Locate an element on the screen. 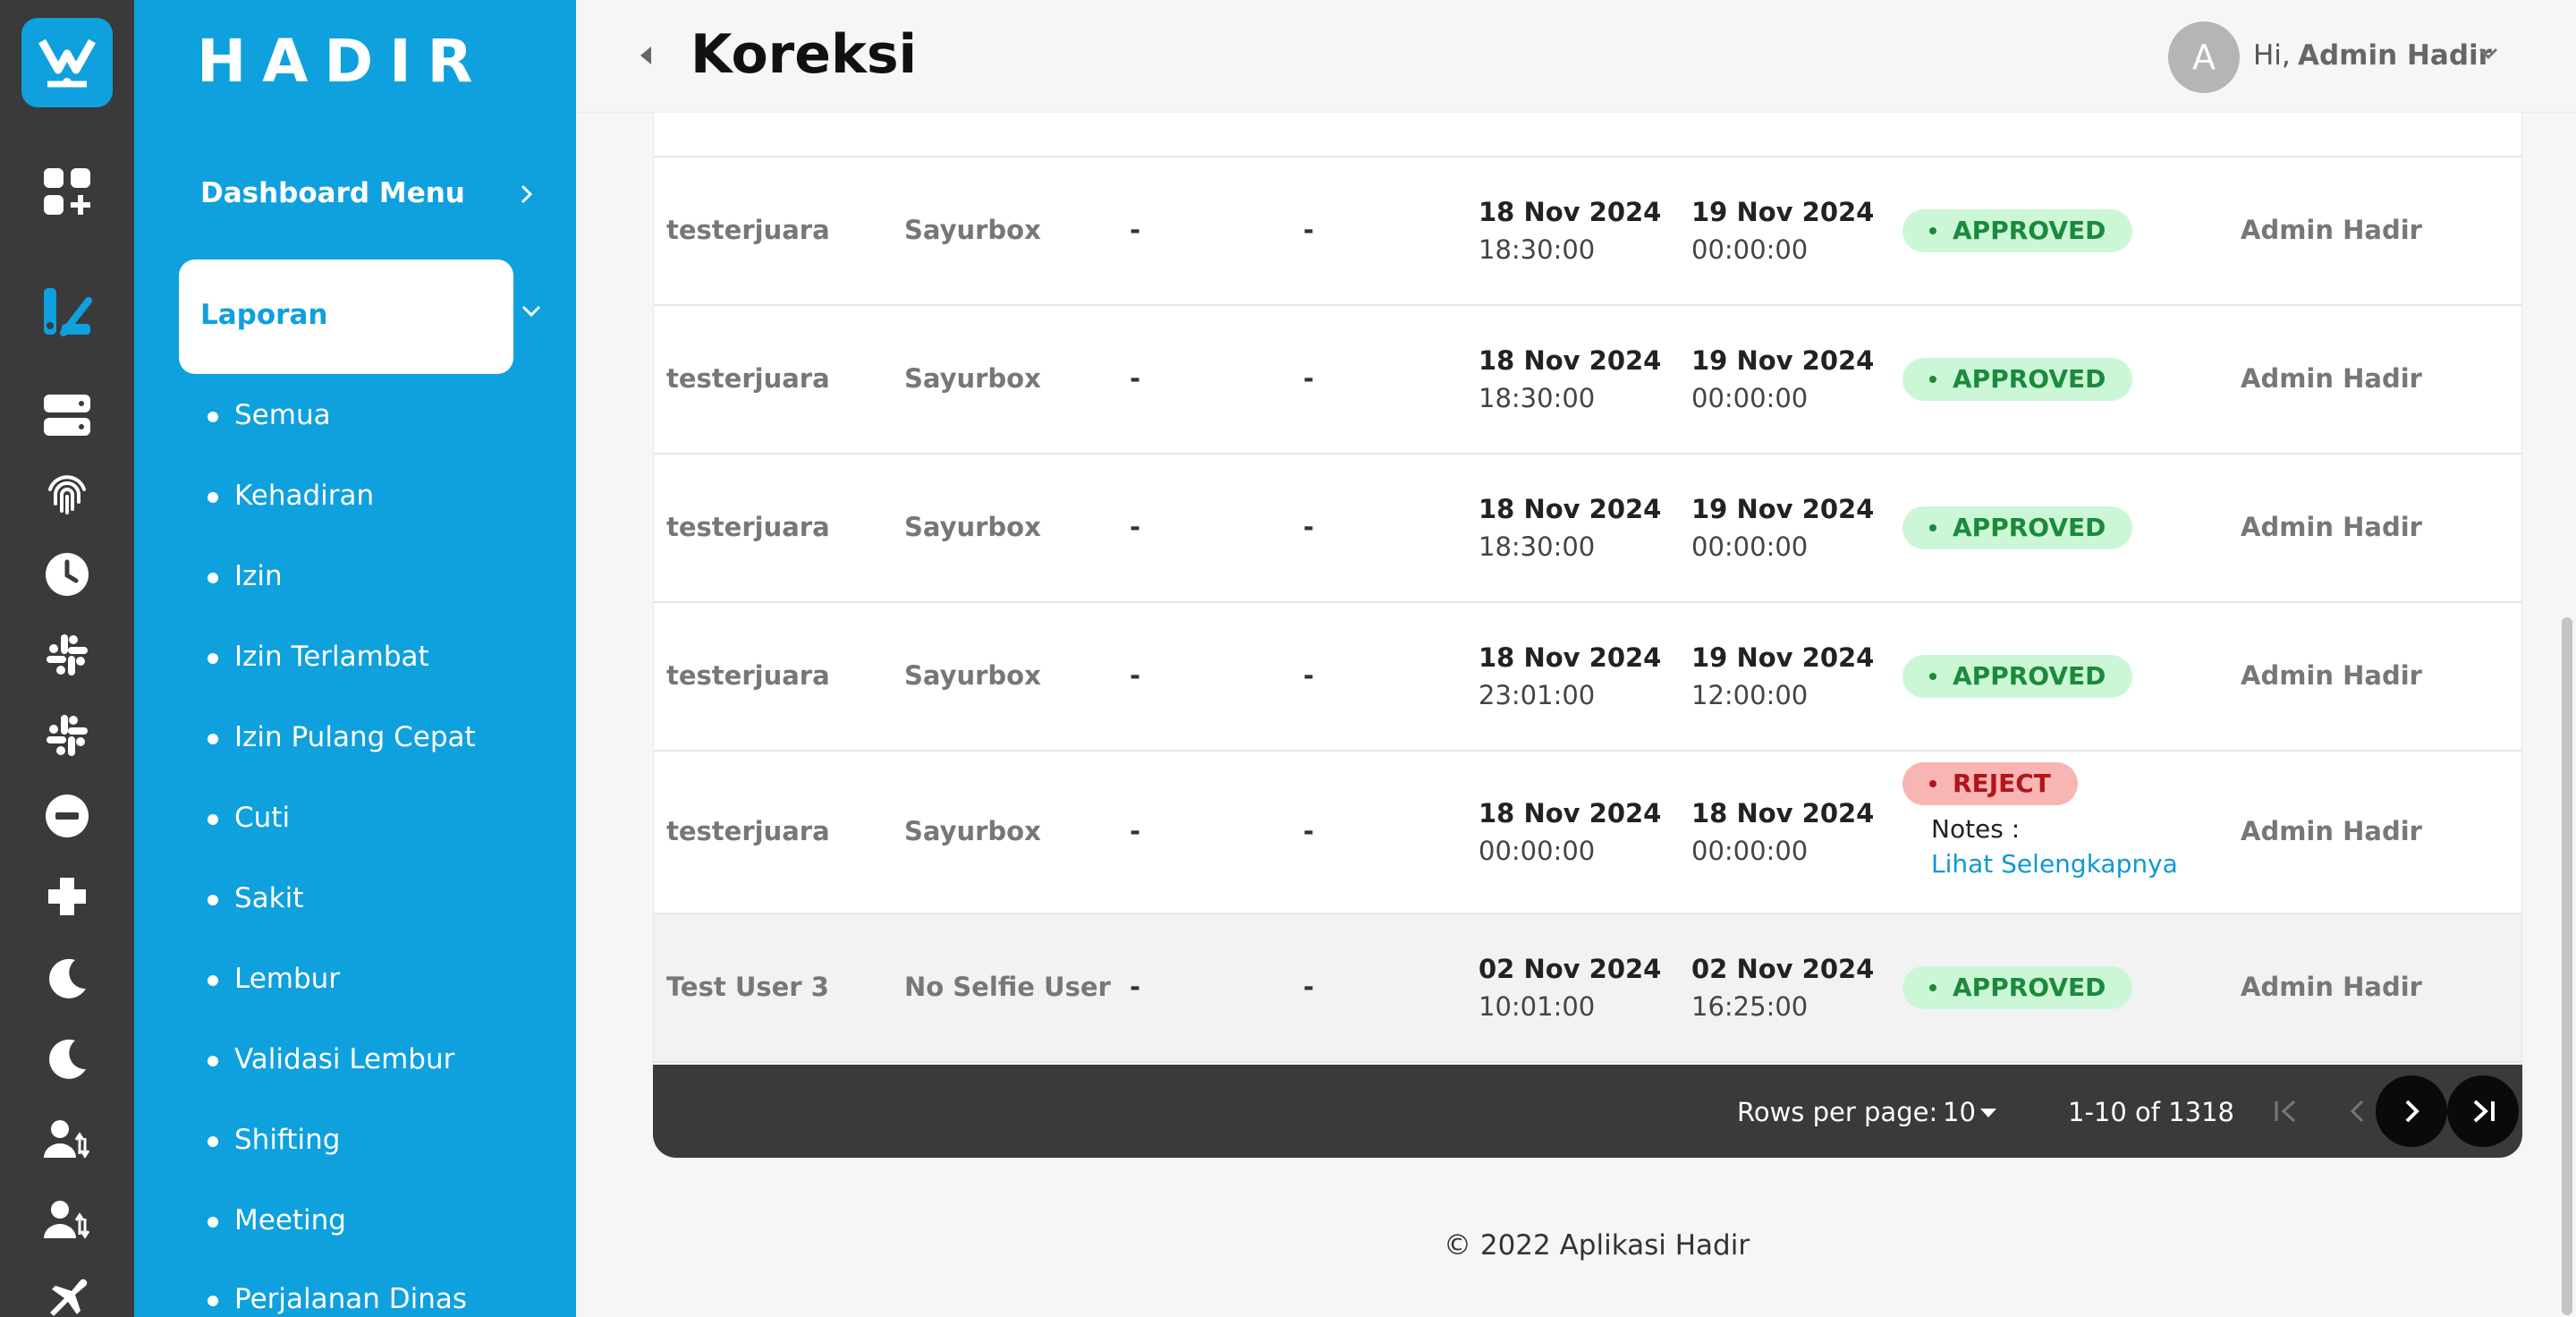 Image resolution: width=2576 pixels, height=1317 pixels. icon-rail is located at coordinates (67, 658).